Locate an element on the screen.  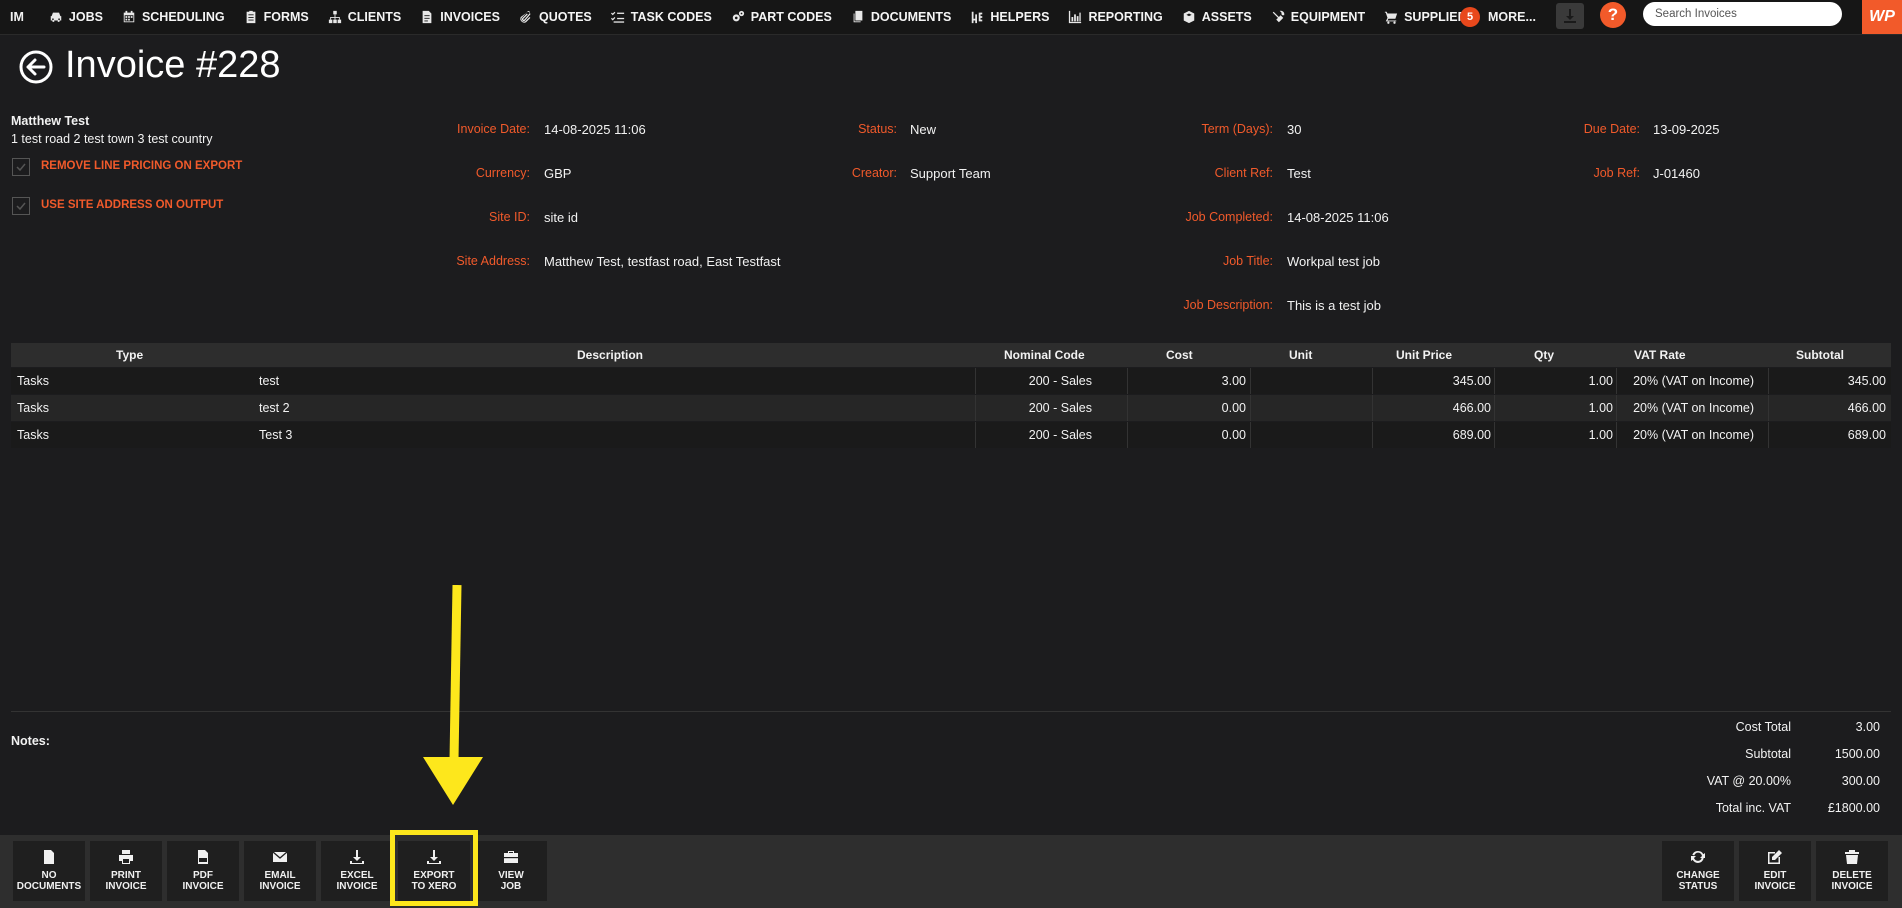
col-subtotal: Subtotal is located at coordinates (1820, 355).